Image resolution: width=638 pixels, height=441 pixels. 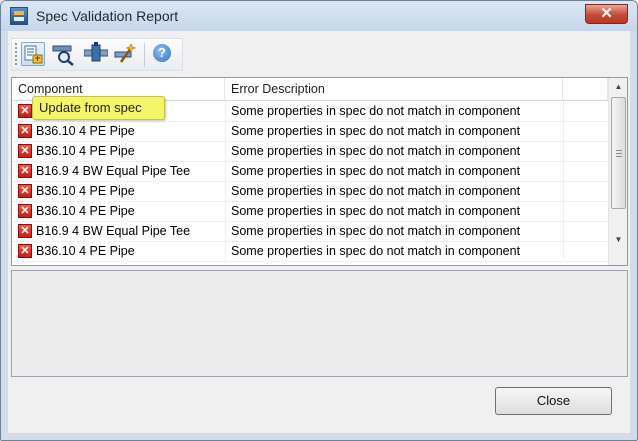 What do you see at coordinates (585, 89) in the screenshot?
I see `column-header-extra` at bounding box center [585, 89].